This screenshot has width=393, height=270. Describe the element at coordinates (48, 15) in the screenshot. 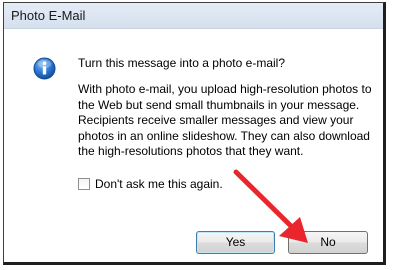

I see `dialog-title: Photo E-Mail` at that location.